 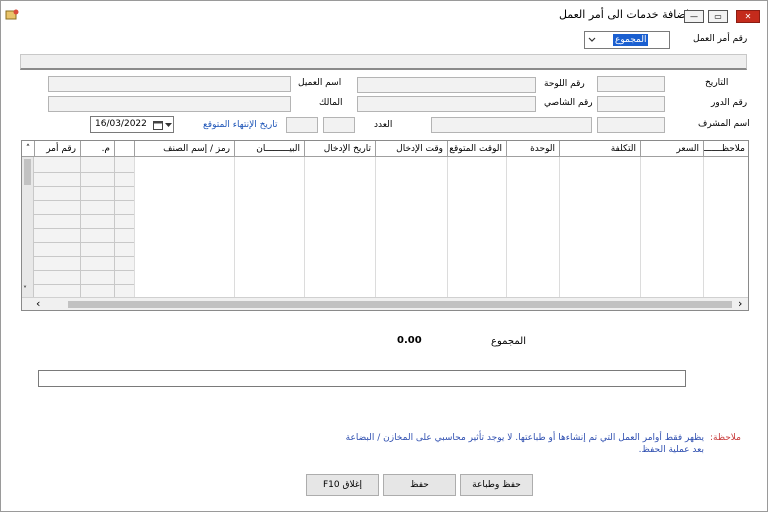 I want to click on col-notes: ملاحظـــــــات, so click(x=725, y=149).